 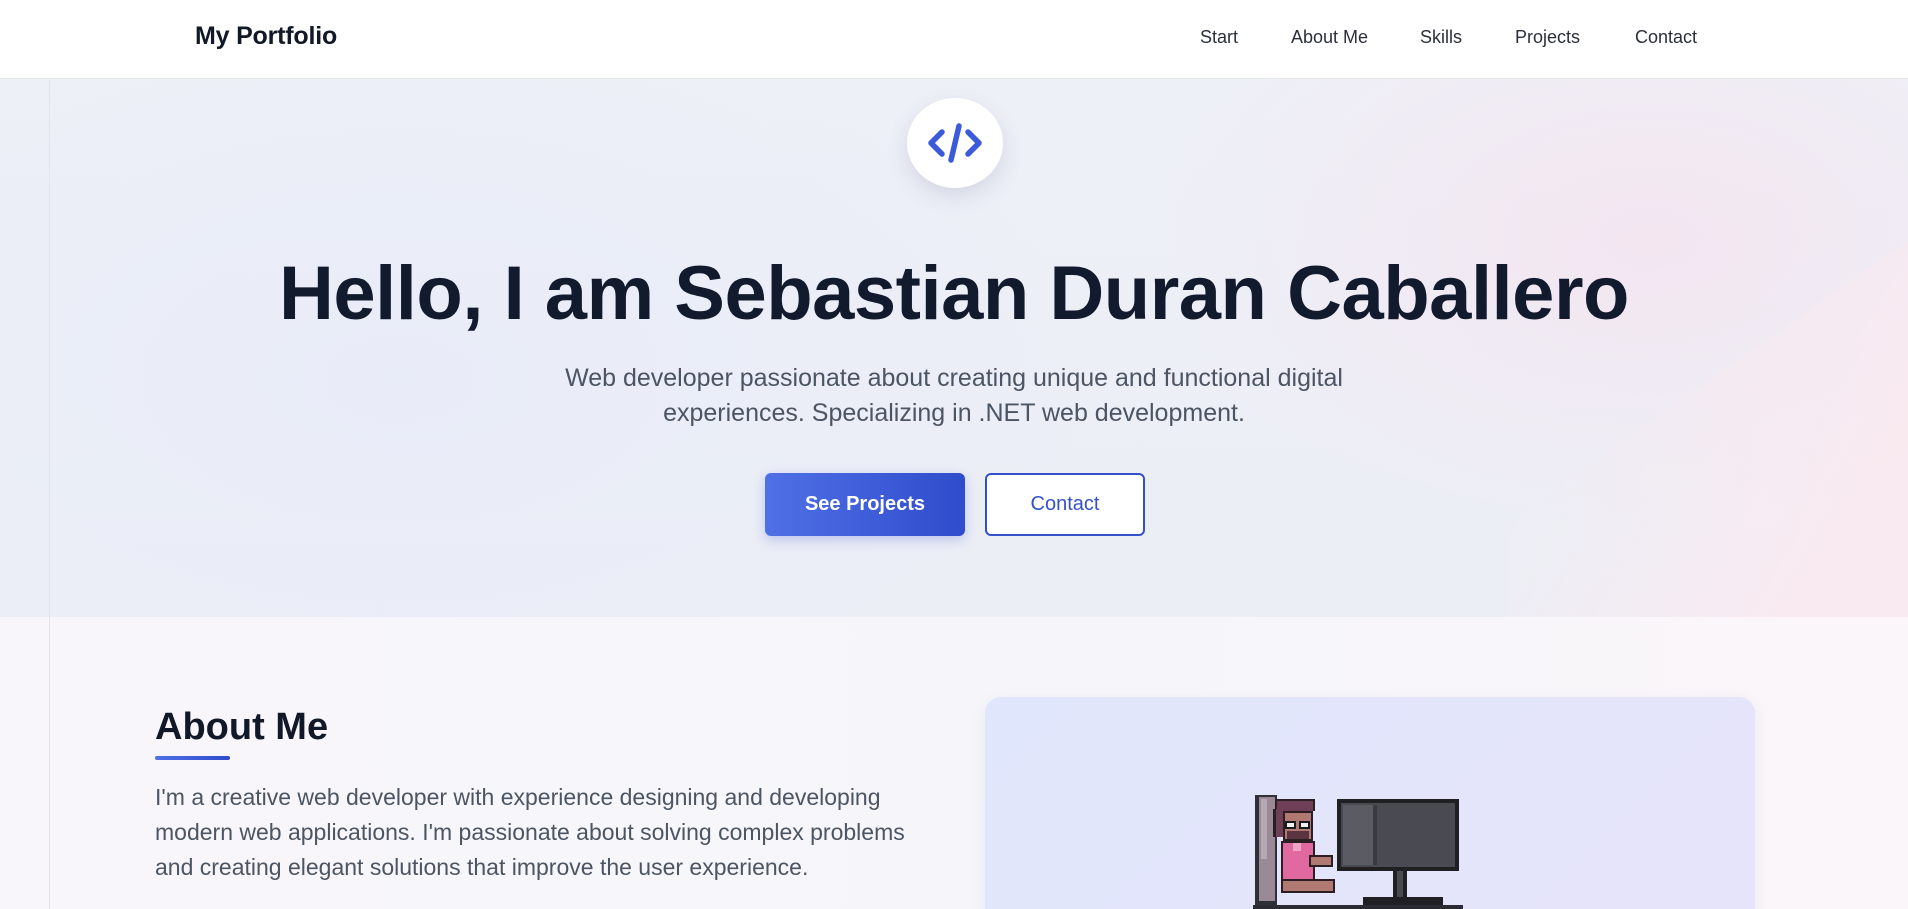 What do you see at coordinates (1708, 386) in the screenshot?
I see `hero-decoration` at bounding box center [1708, 386].